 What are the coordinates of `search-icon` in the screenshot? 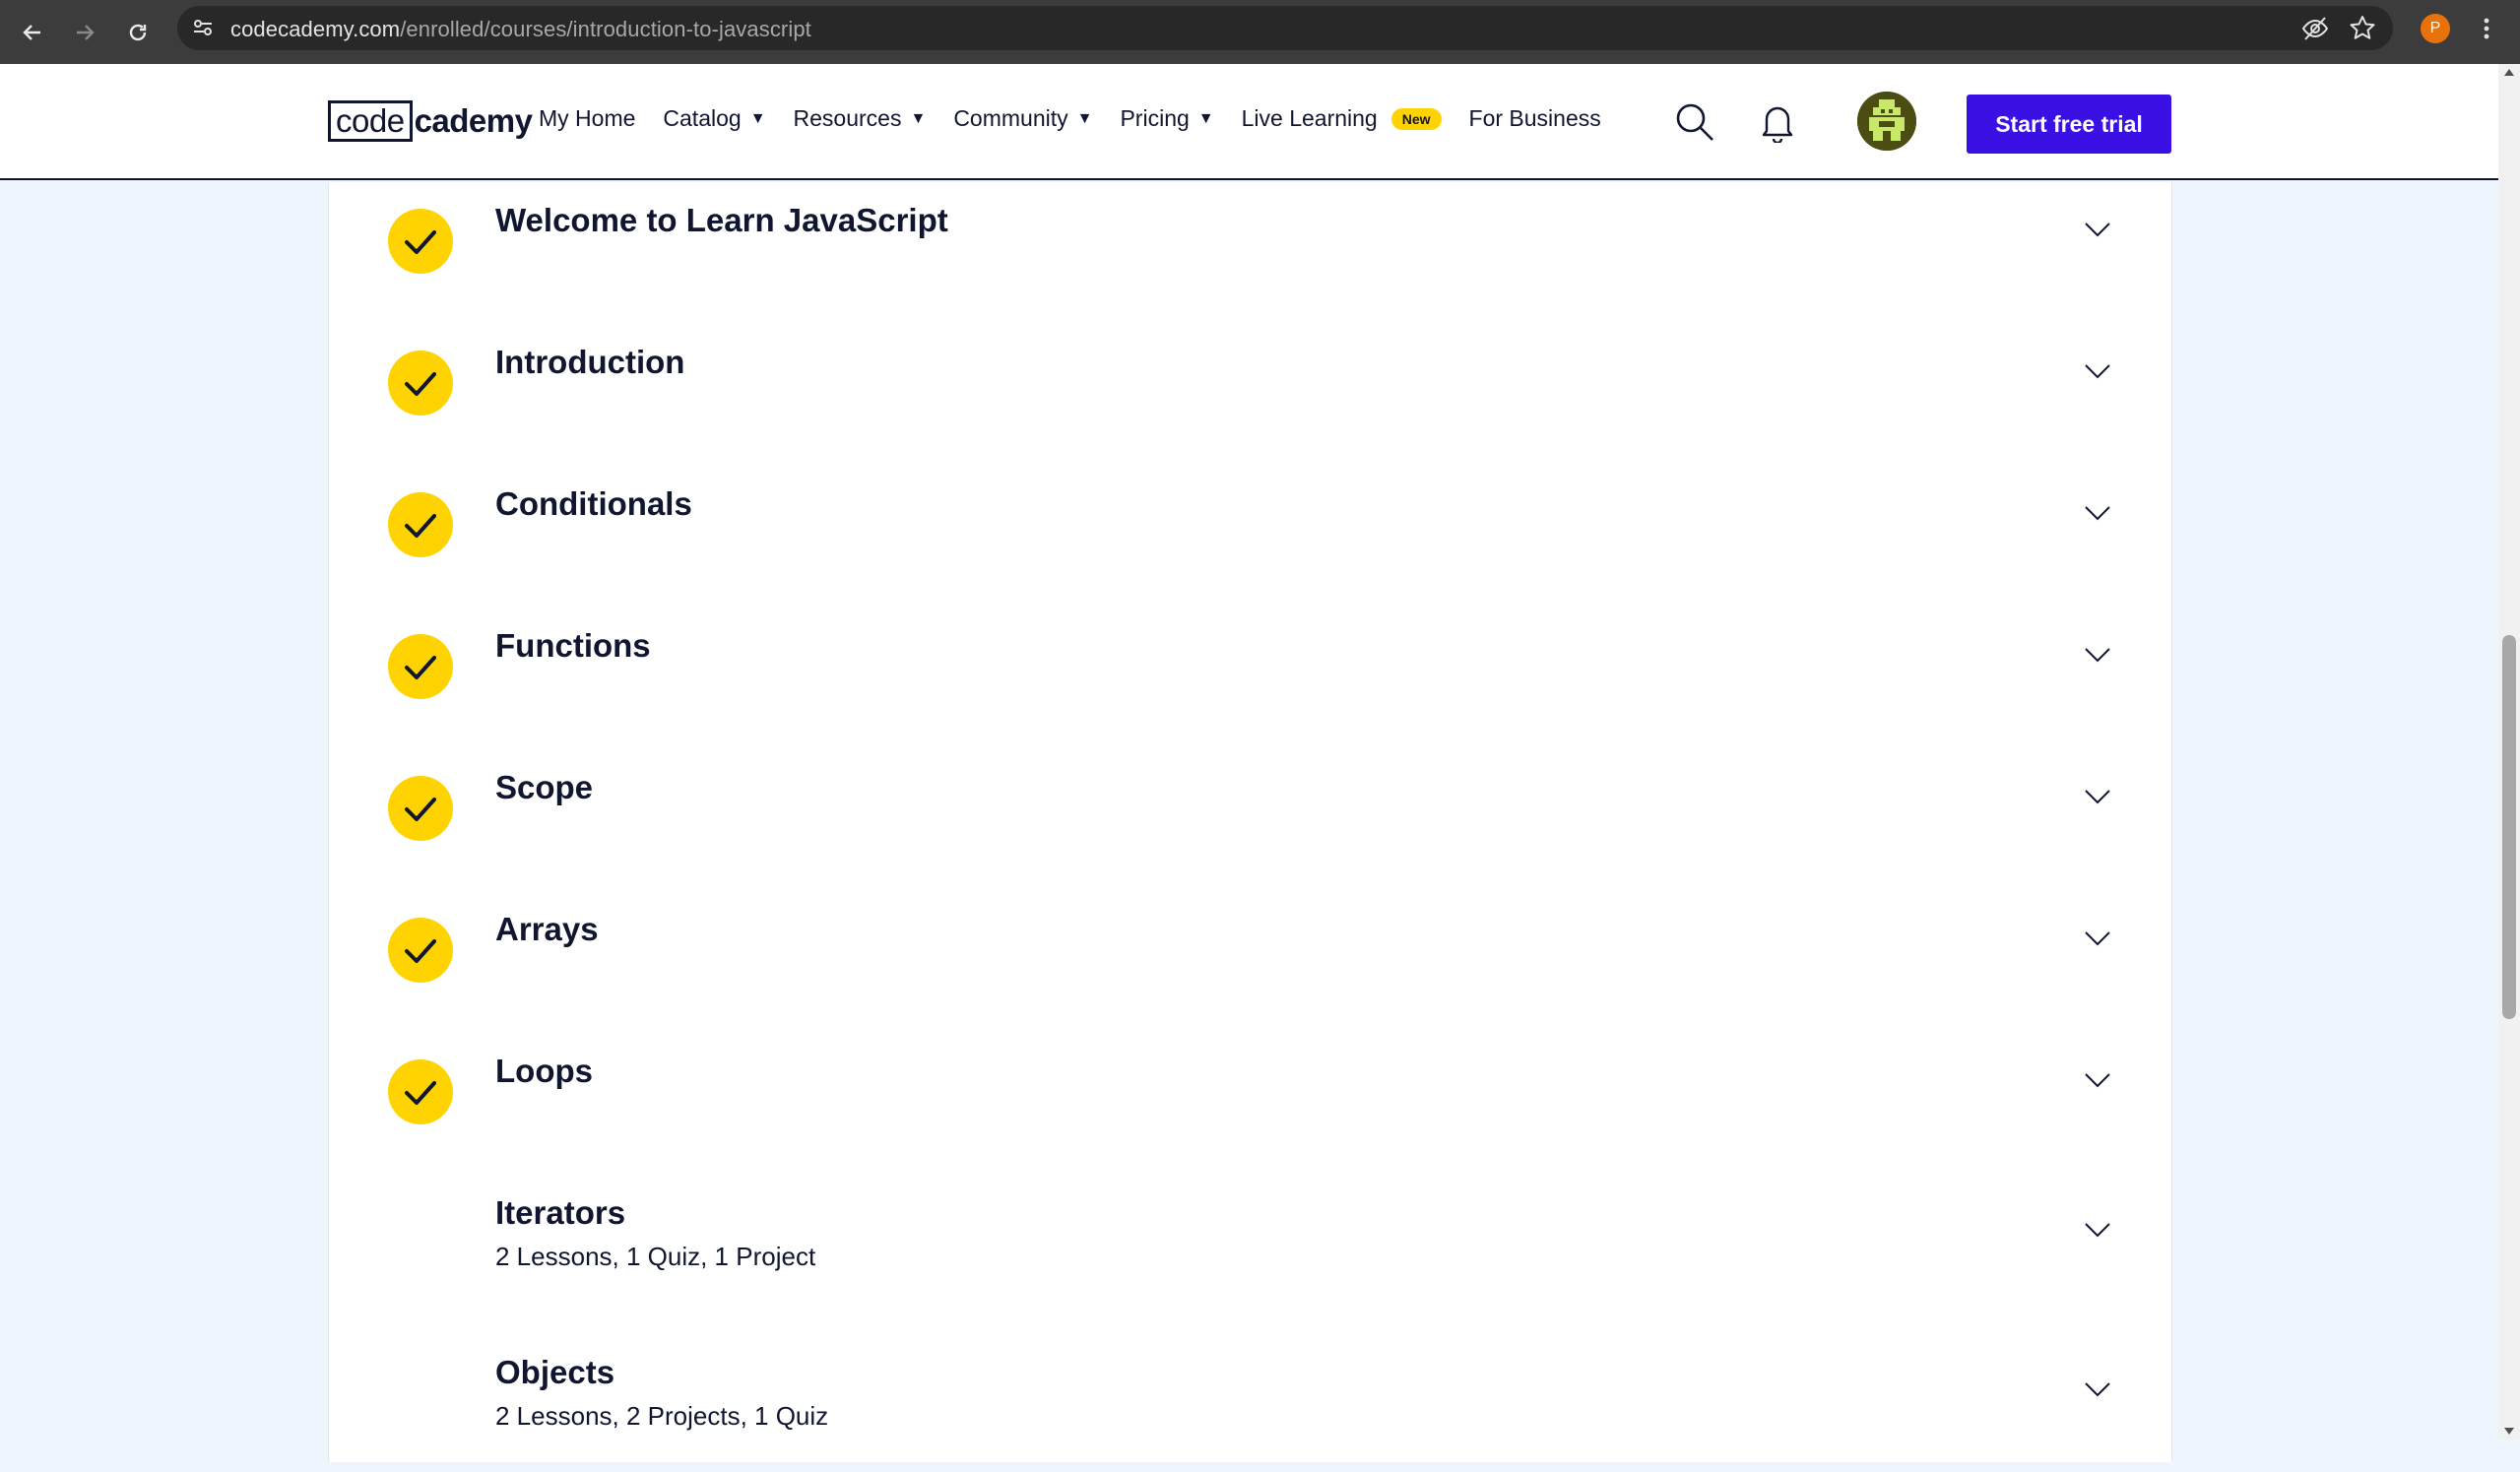 It's located at (1694, 124).